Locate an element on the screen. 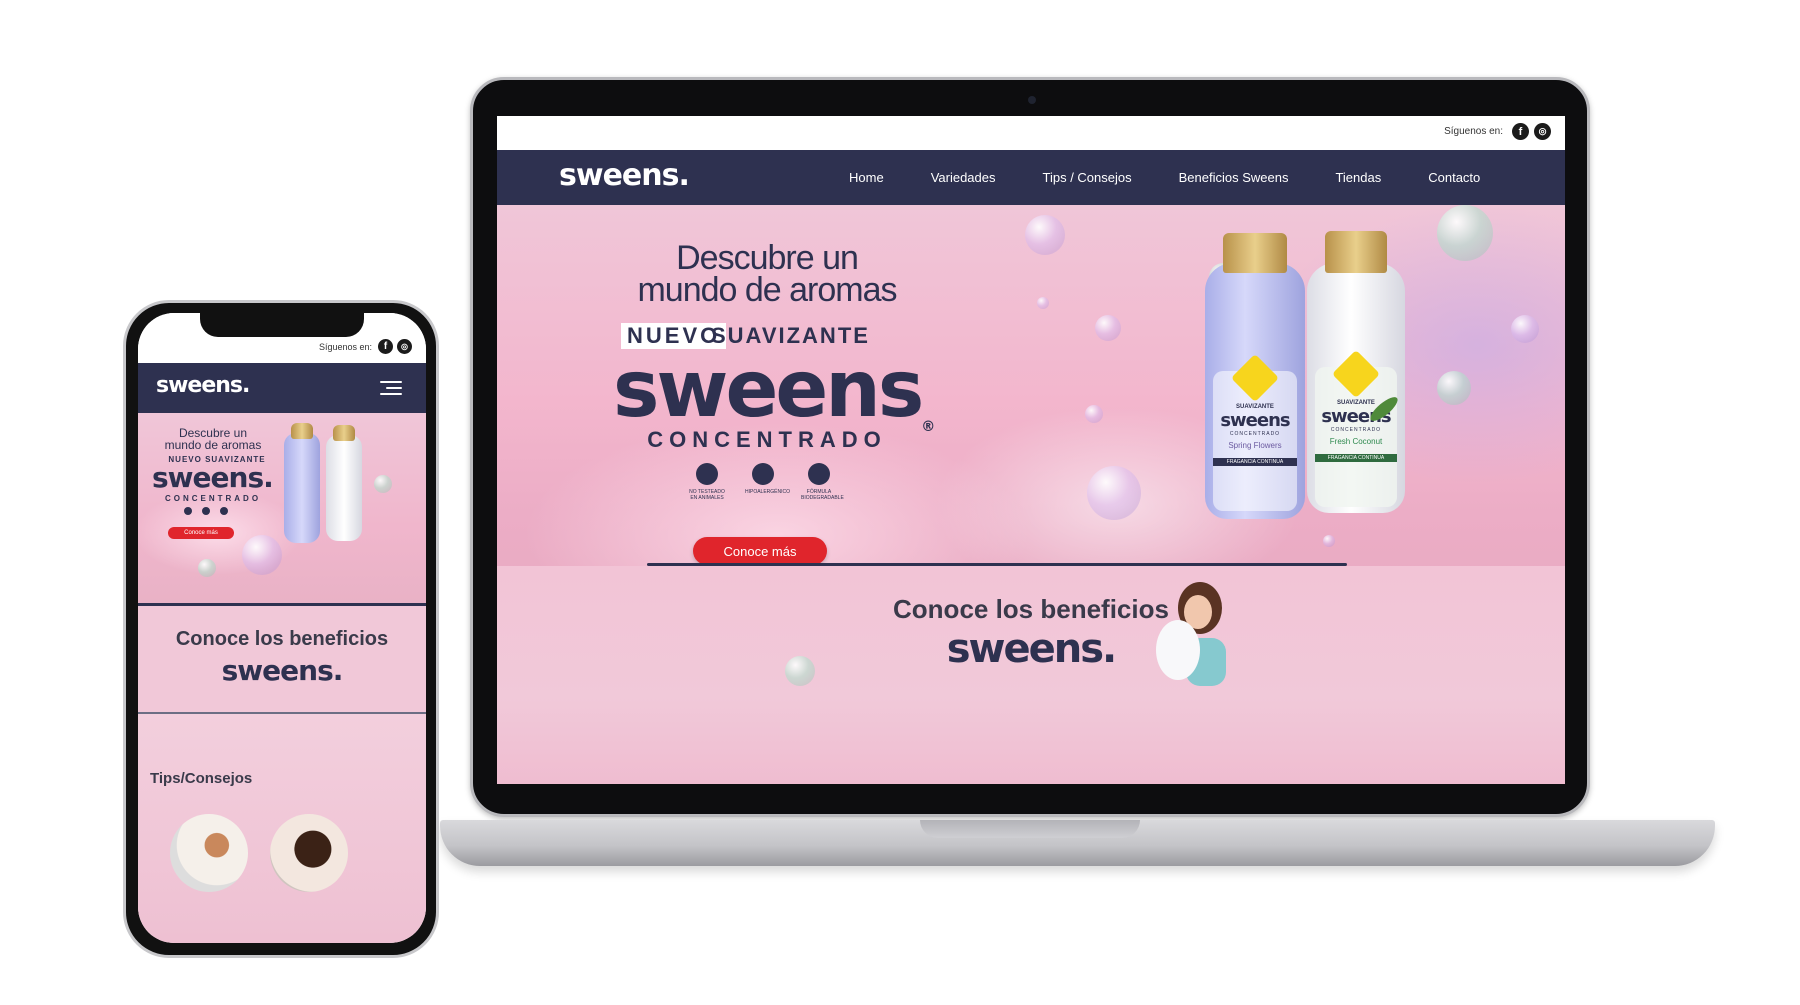 This screenshot has height=1005, width=1800. brand-logo: sweens. is located at coordinates (624, 175).